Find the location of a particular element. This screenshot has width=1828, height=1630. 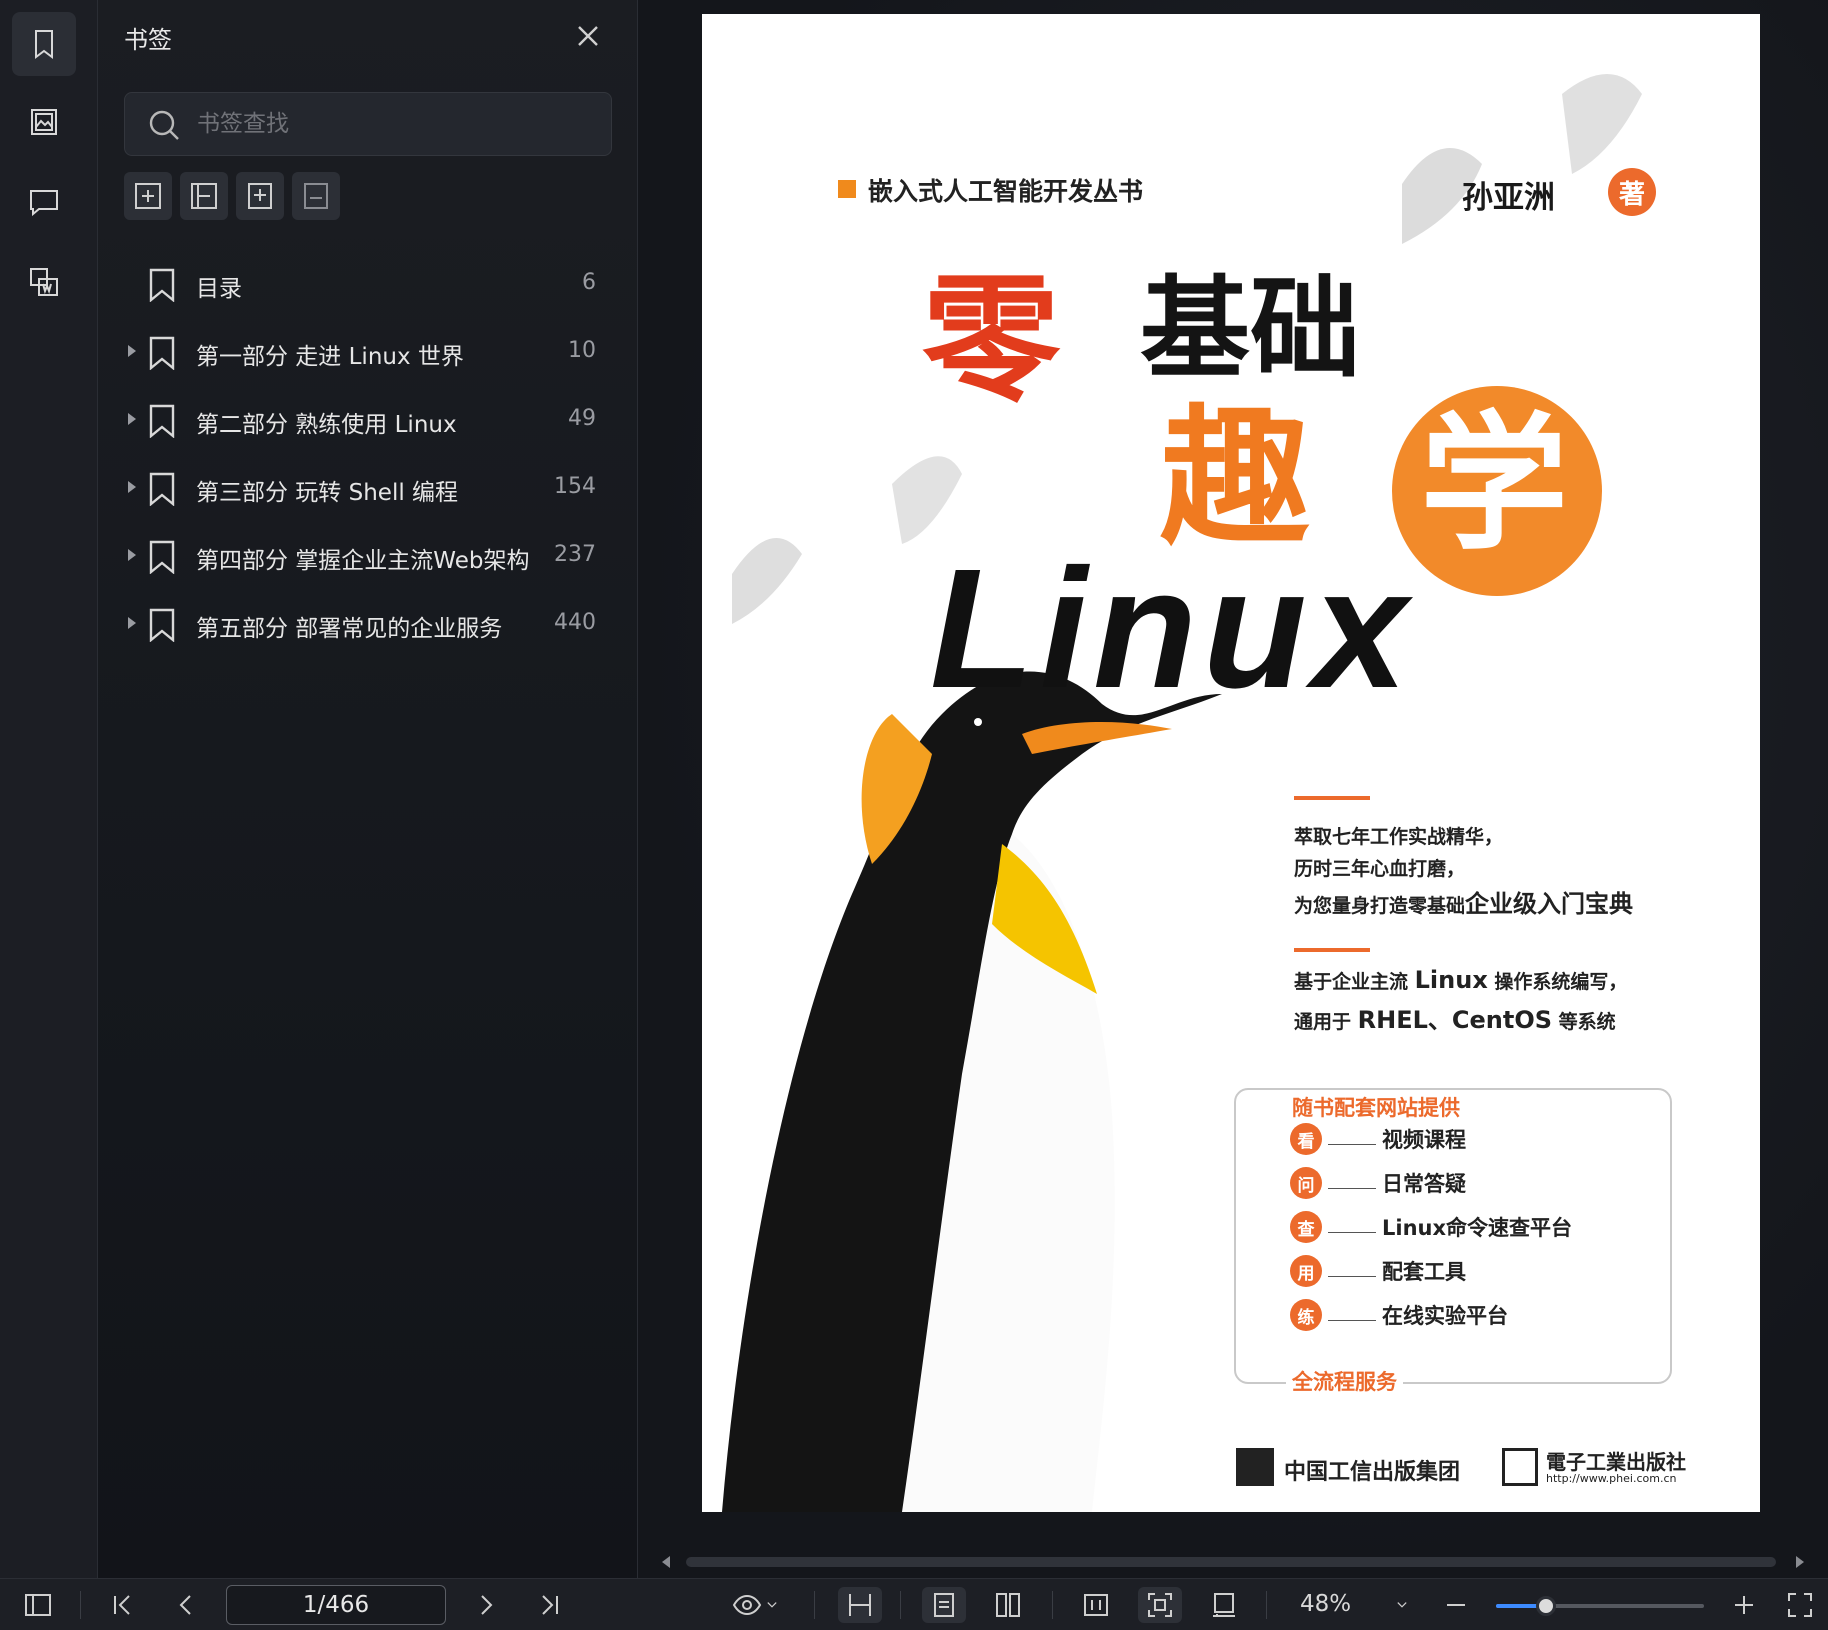

eye-icon is located at coordinates (747, 1605).